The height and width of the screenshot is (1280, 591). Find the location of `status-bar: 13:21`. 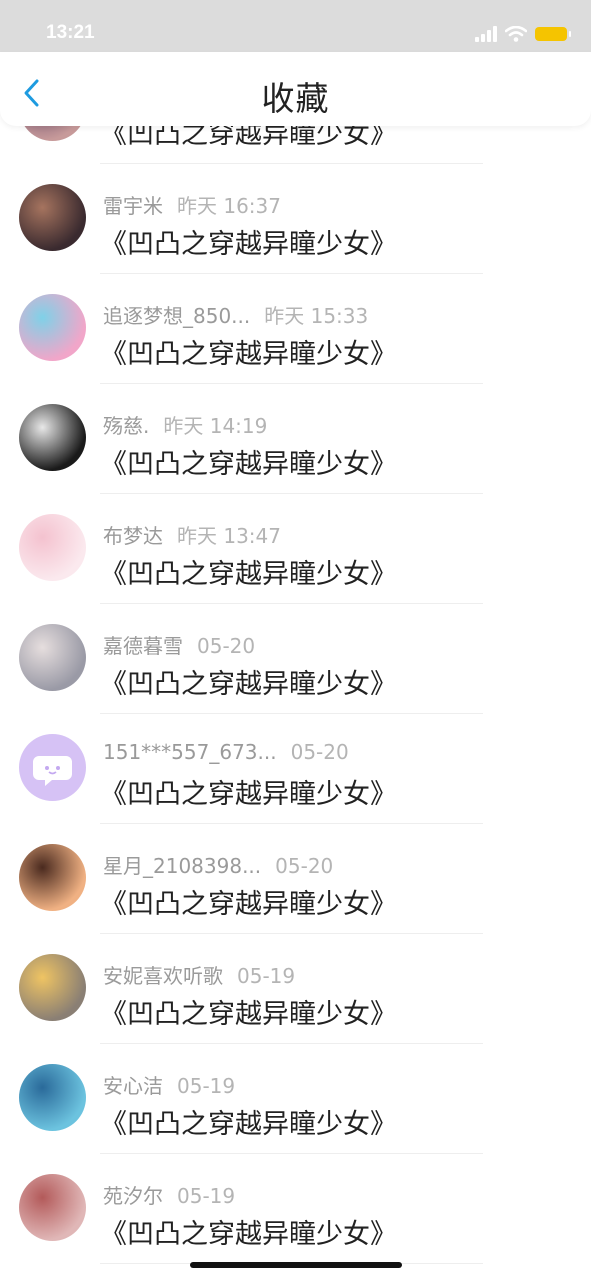

status-bar: 13:21 is located at coordinates (295, 26).